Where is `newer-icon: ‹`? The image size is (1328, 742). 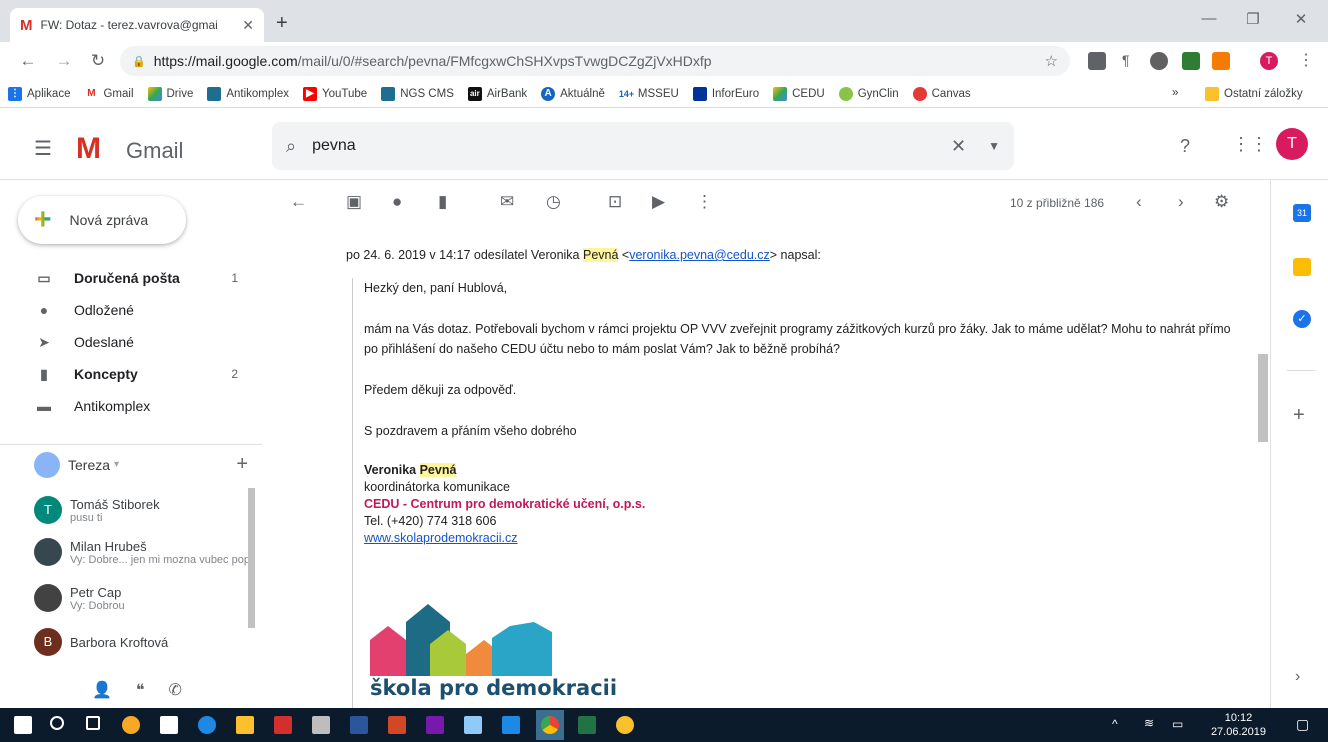
newer-icon: ‹ is located at coordinates (1139, 202).